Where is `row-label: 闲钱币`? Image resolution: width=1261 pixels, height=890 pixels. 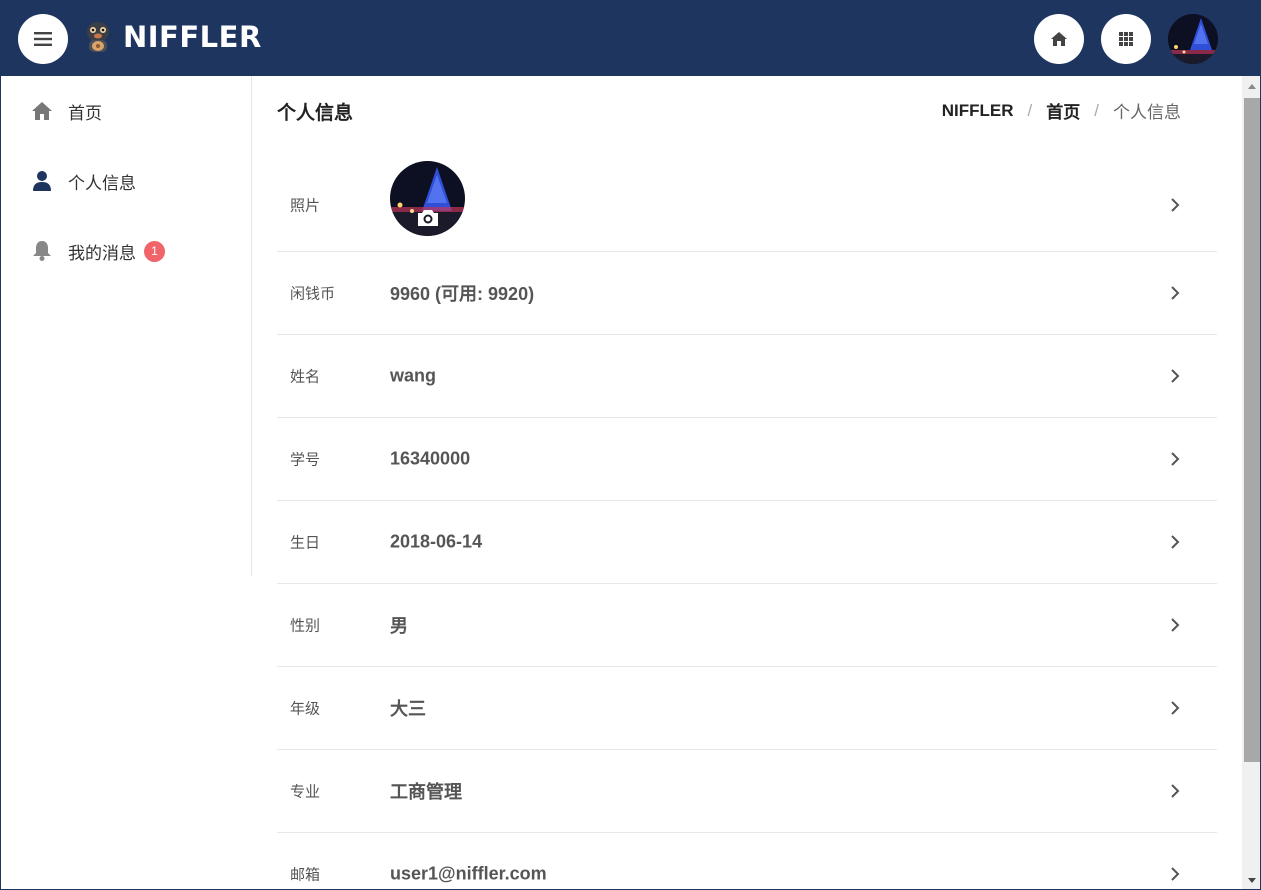
row-label: 闲钱币 is located at coordinates (313, 294).